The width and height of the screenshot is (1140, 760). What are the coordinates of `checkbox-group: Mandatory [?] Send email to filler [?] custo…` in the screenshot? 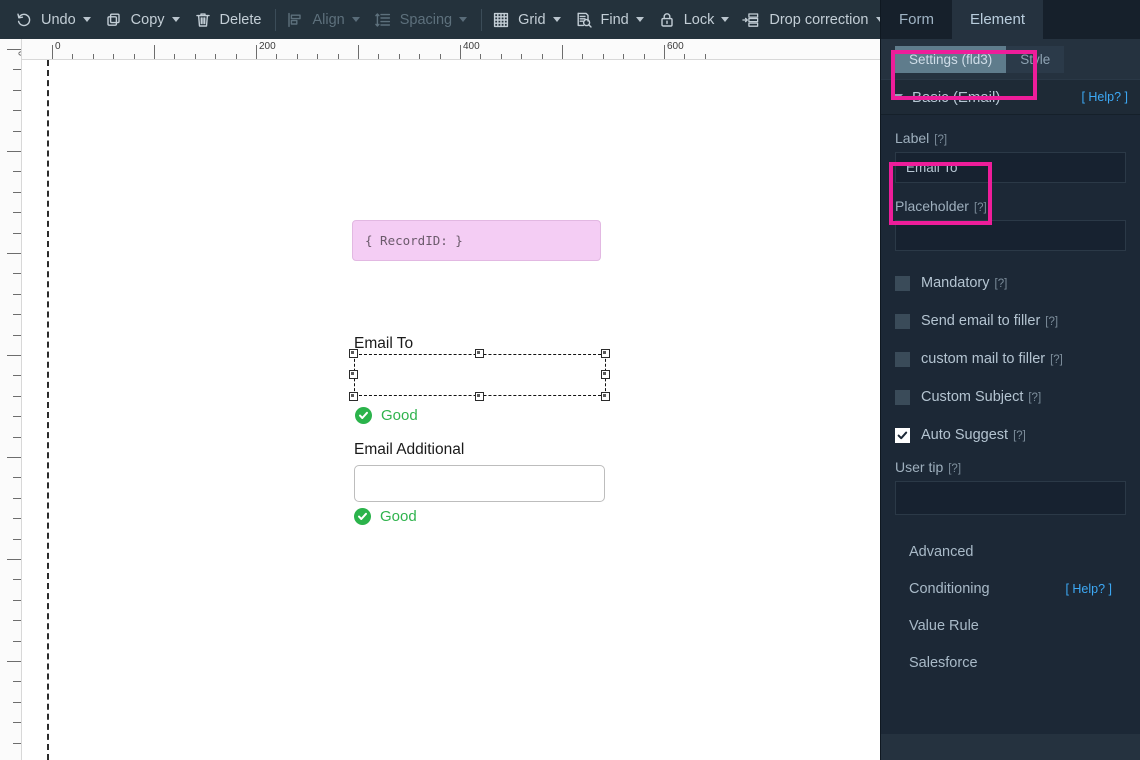 It's located at (1010, 359).